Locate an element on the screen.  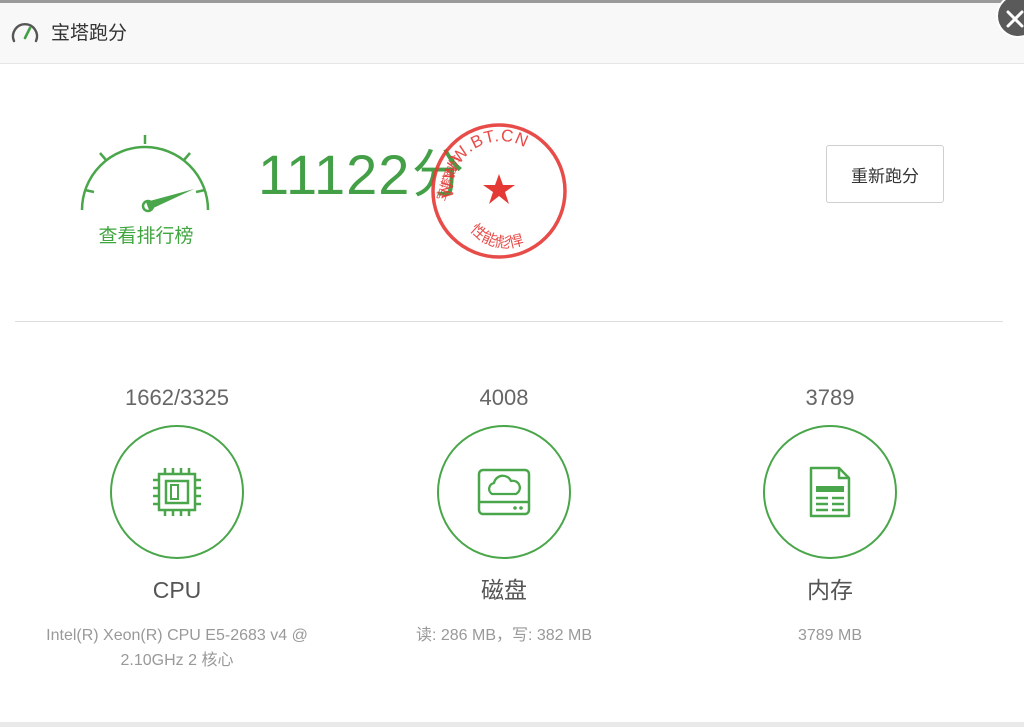
cpu-circle is located at coordinates (177, 492).